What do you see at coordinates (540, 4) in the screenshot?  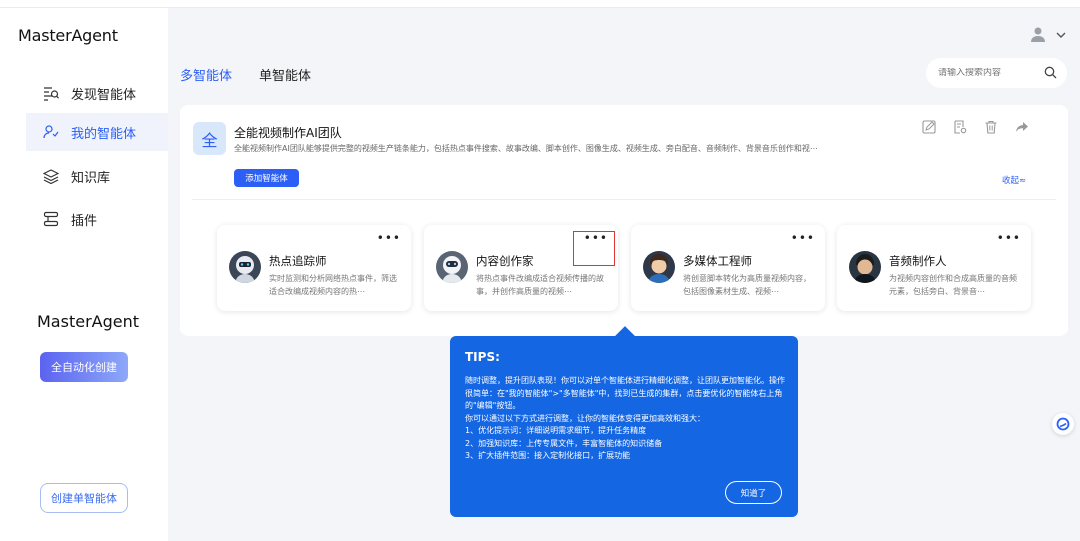 I see `top-border` at bounding box center [540, 4].